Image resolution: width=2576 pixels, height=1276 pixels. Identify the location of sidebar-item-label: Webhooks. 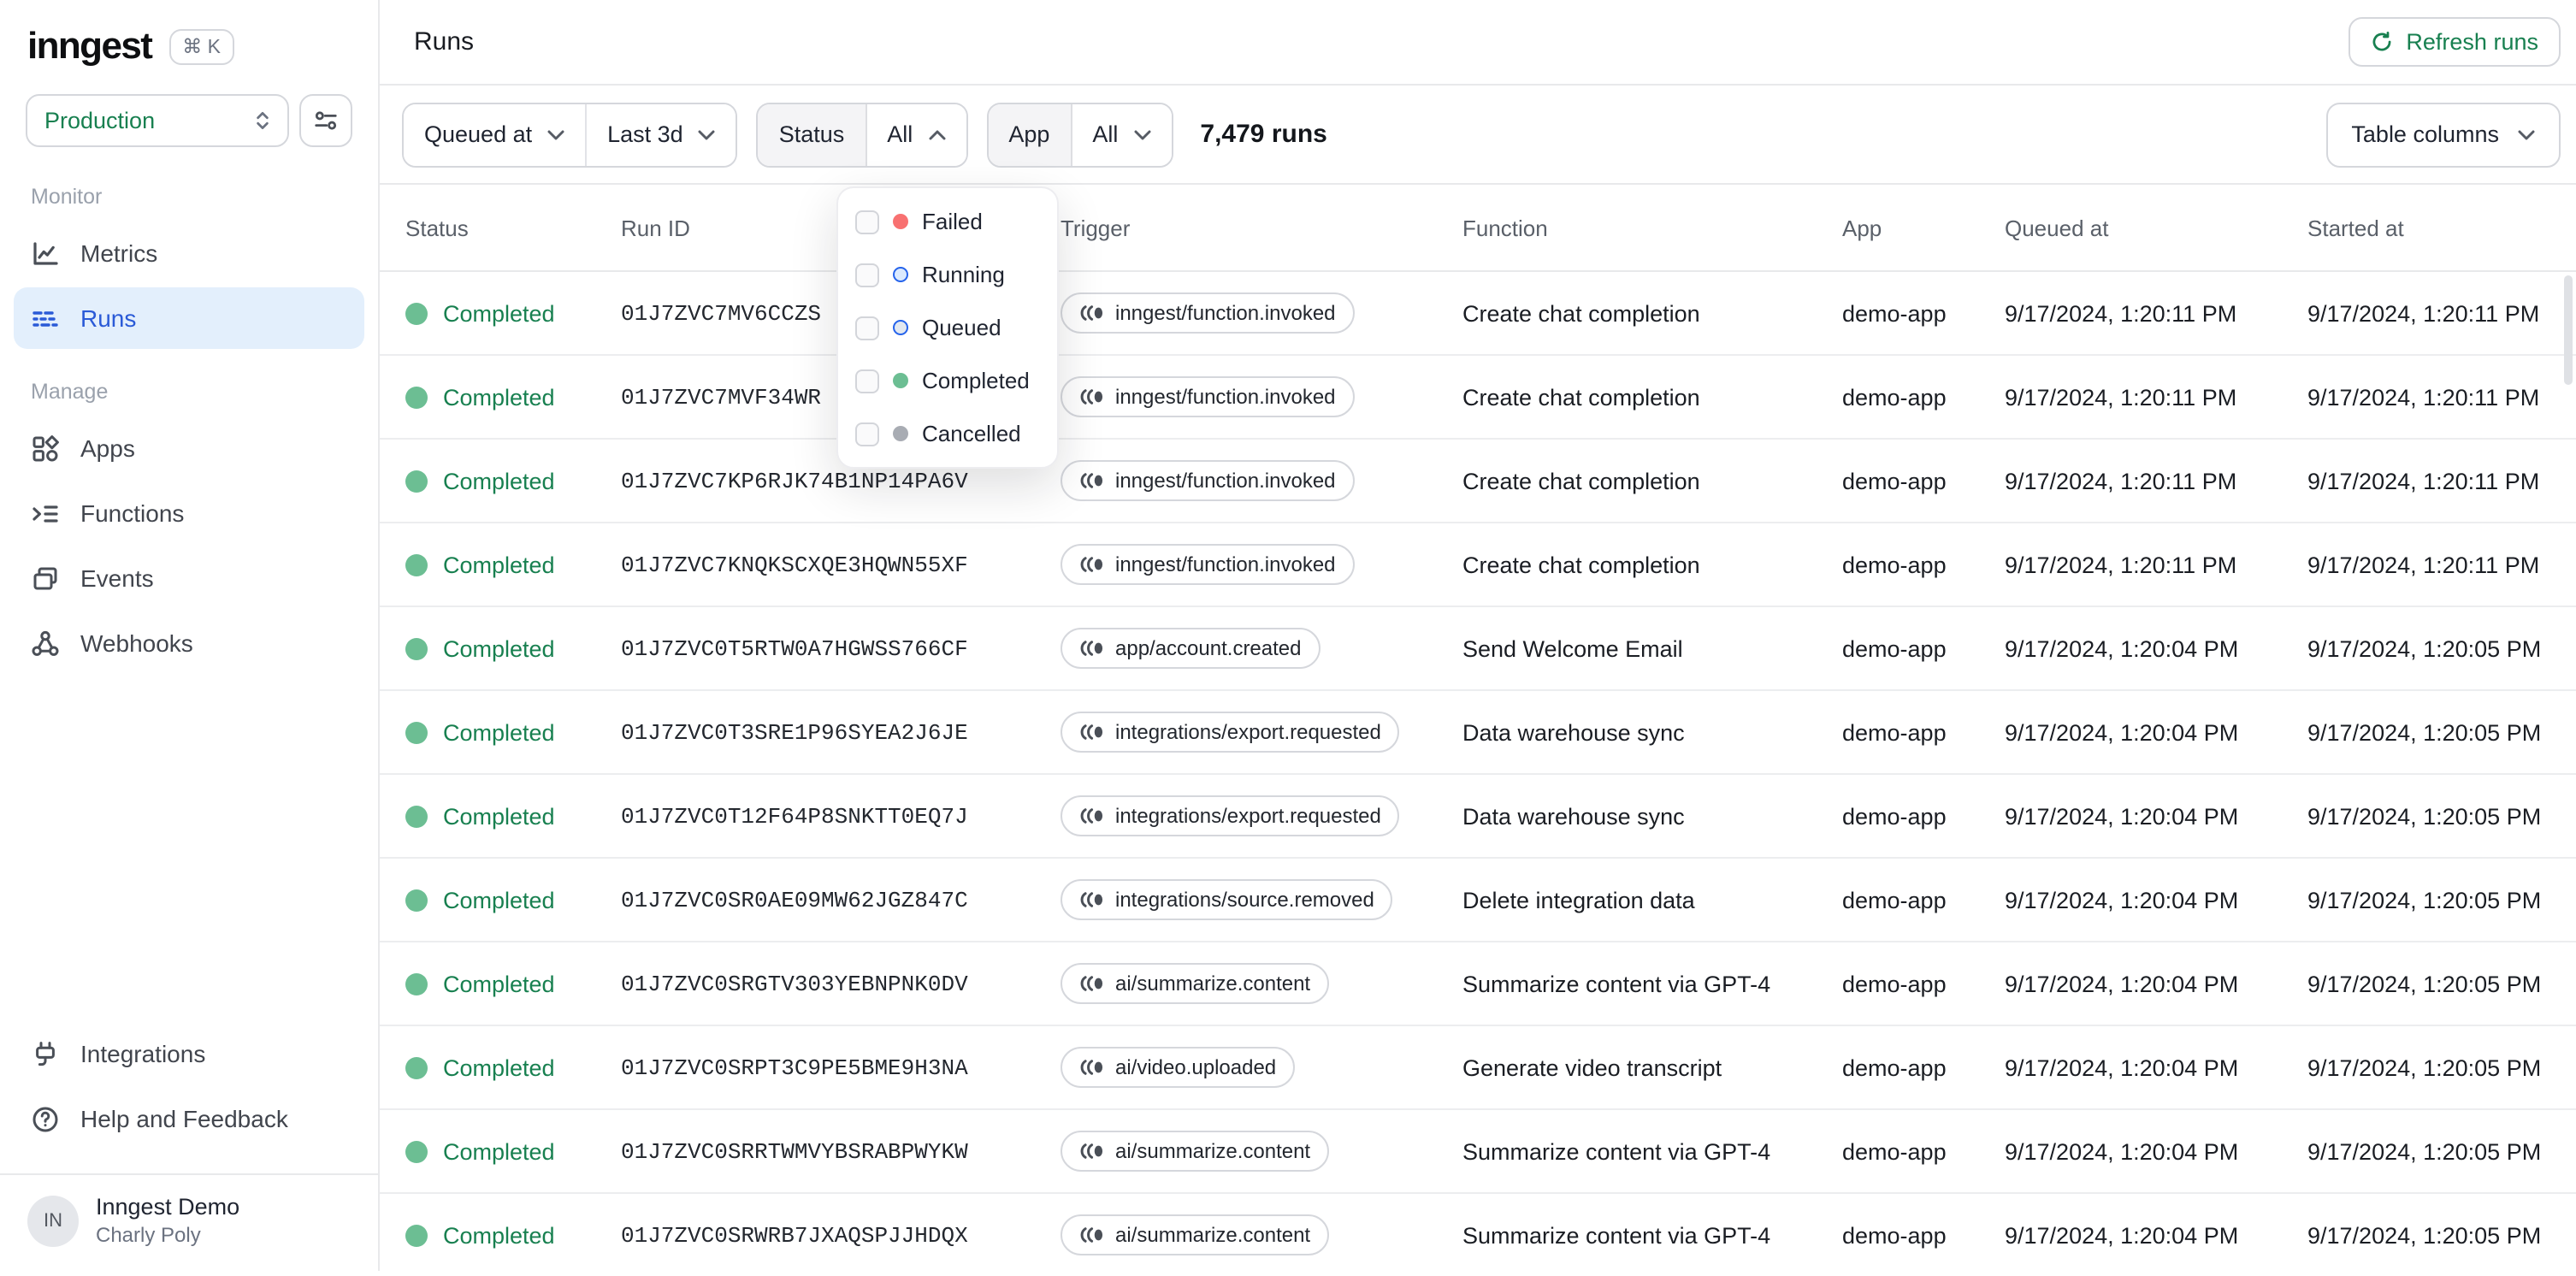
(136, 643).